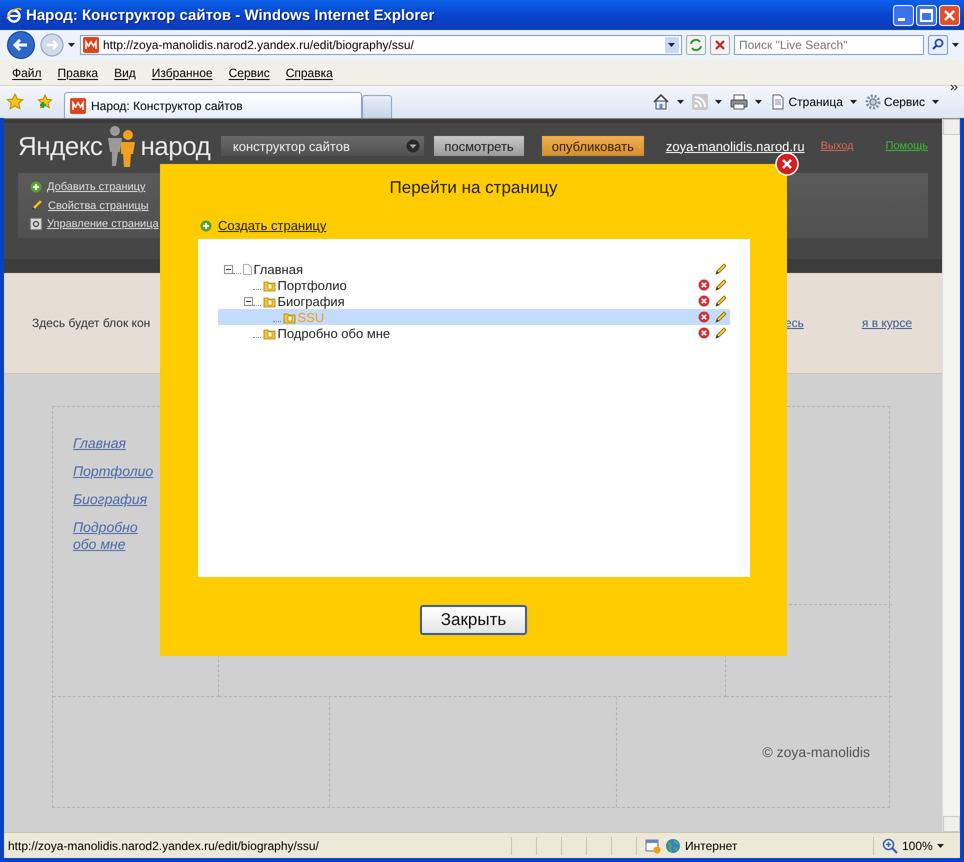  Describe the element at coordinates (806, 102) in the screenshot. I see `page-menu: Страница` at that location.